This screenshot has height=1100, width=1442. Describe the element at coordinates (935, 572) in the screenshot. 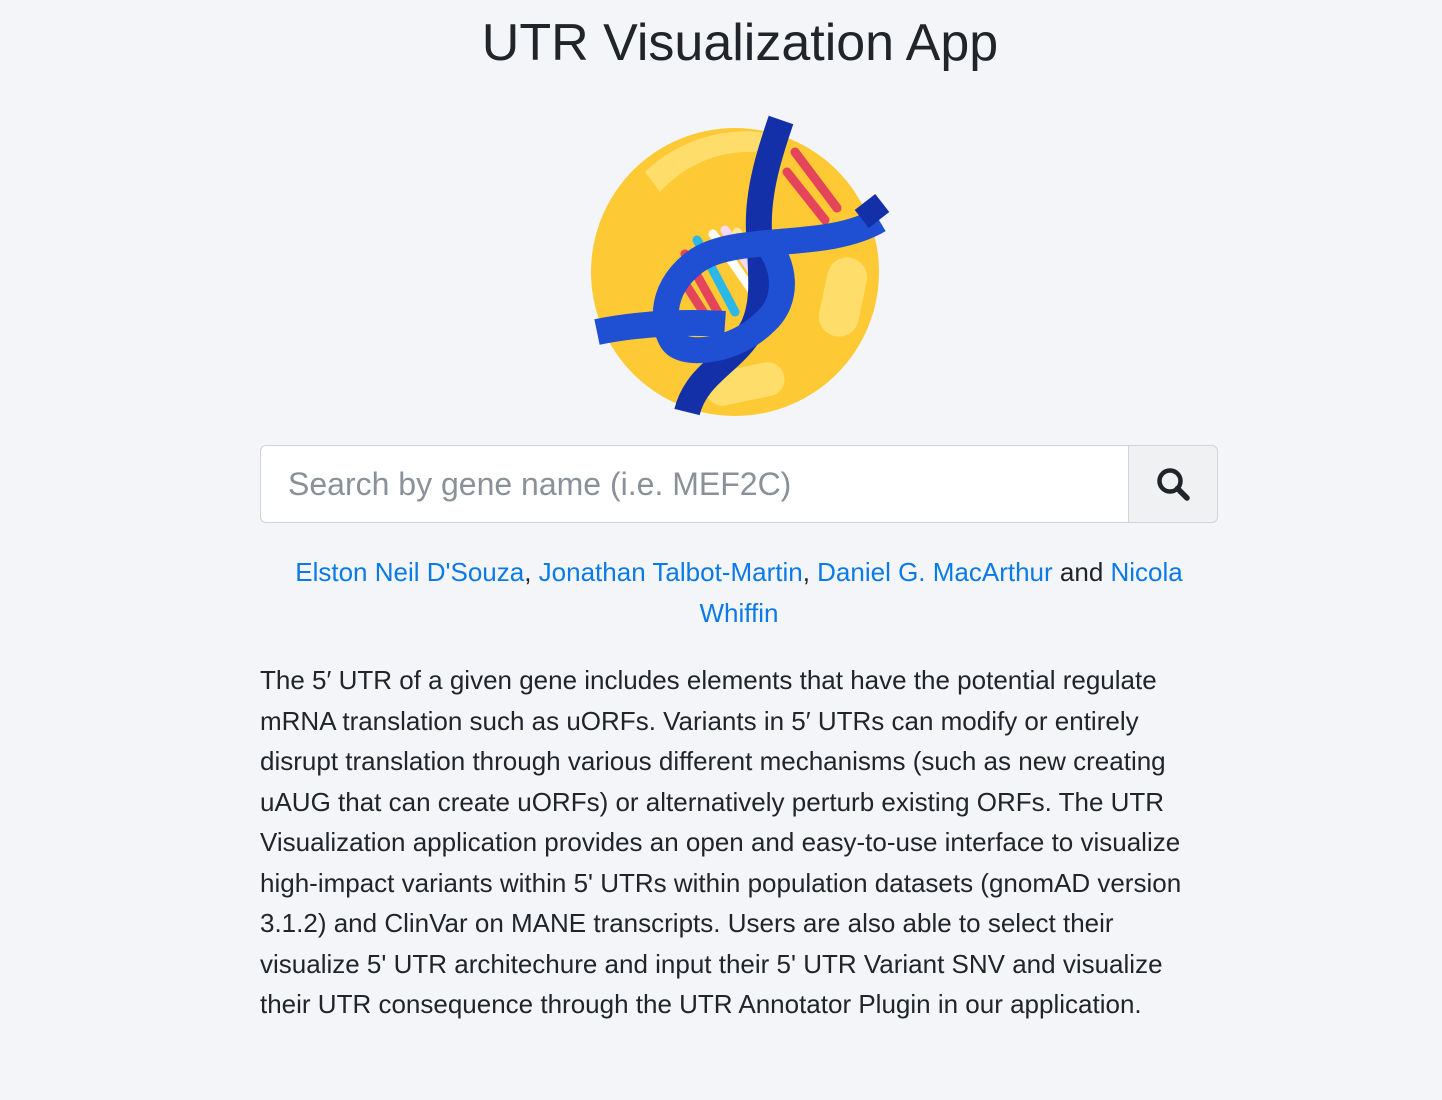

I see `author-link-daniel: Daniel G. MacArthur` at that location.